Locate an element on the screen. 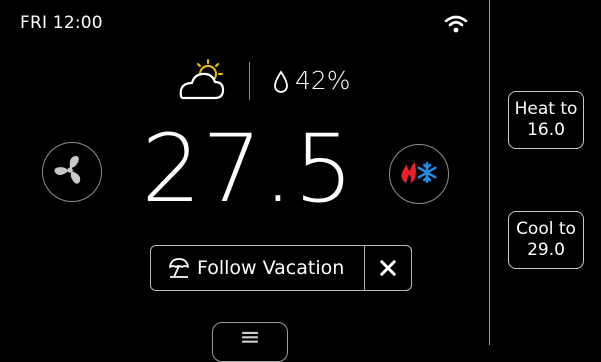 The width and height of the screenshot is (601, 362). menu-button is located at coordinates (250, 342).